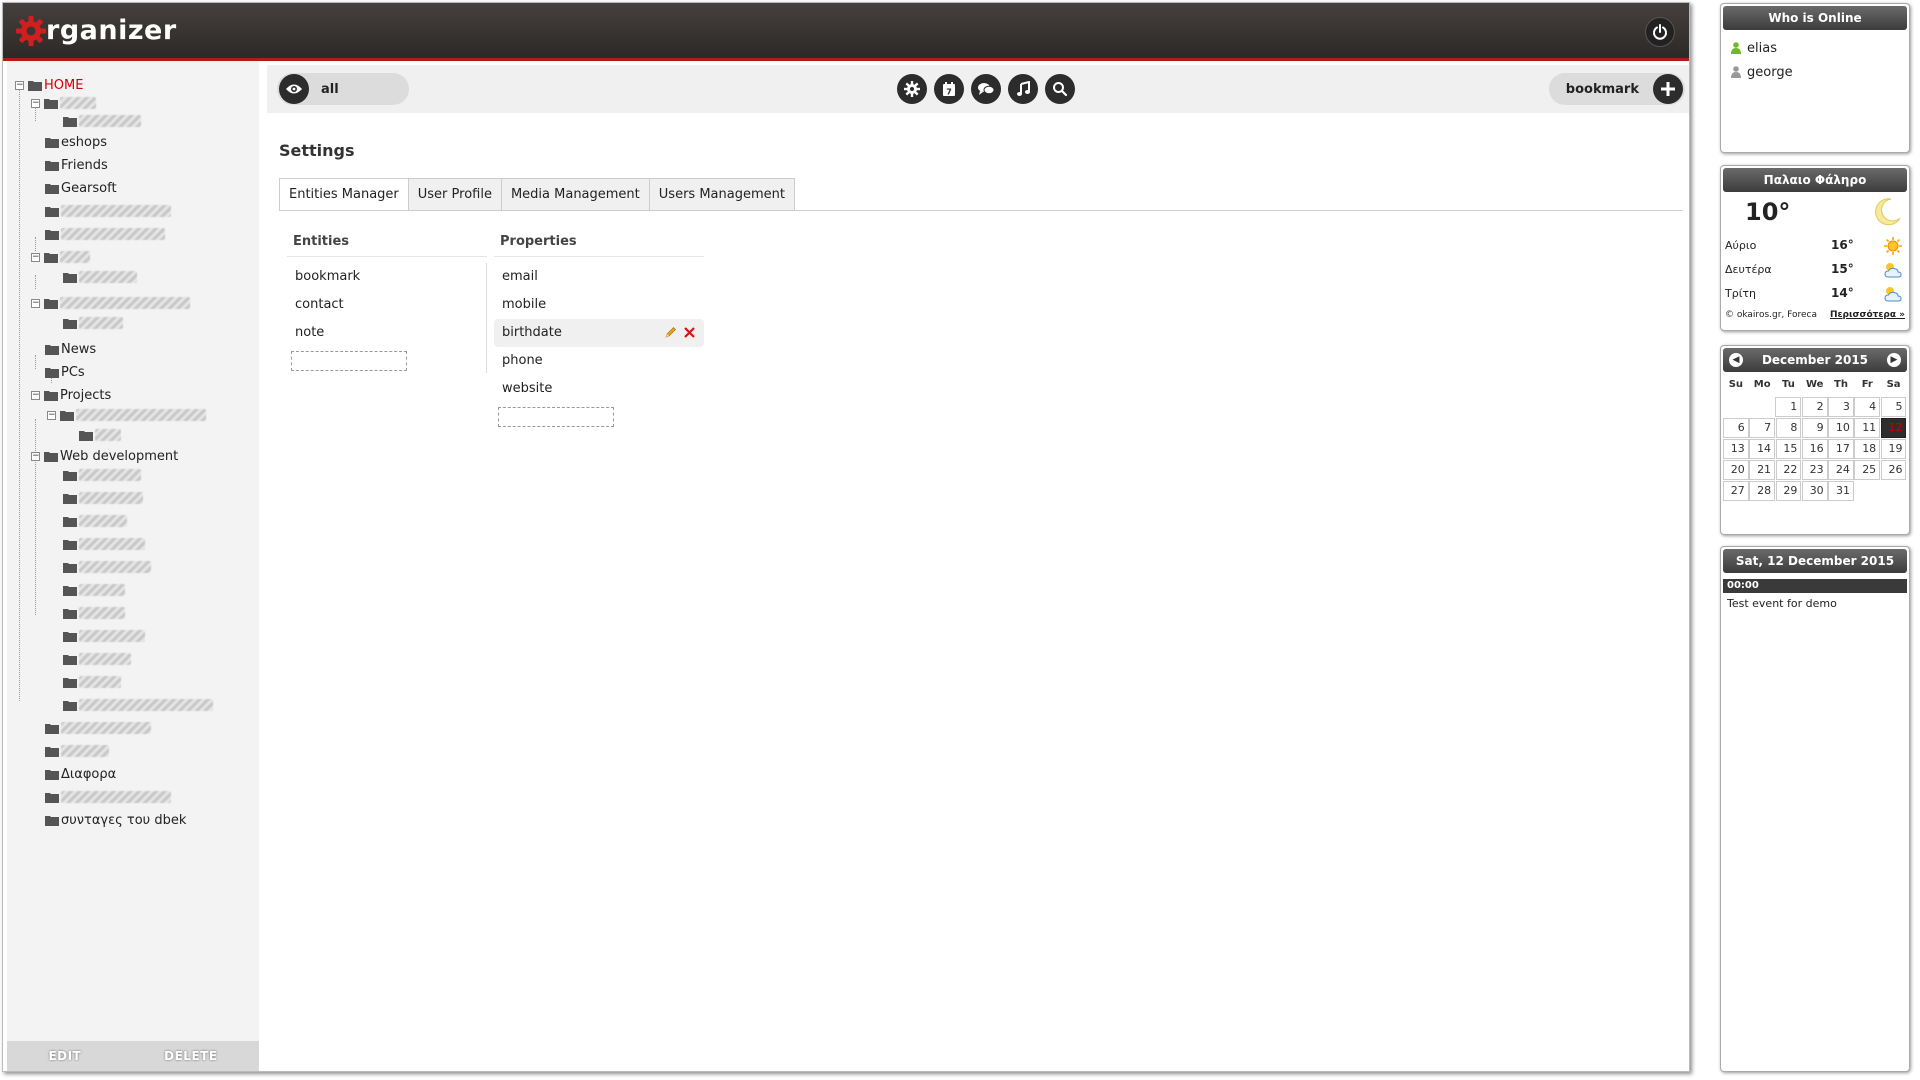 This screenshot has height=1080, width=1920. I want to click on add-item-button, so click(1668, 89).